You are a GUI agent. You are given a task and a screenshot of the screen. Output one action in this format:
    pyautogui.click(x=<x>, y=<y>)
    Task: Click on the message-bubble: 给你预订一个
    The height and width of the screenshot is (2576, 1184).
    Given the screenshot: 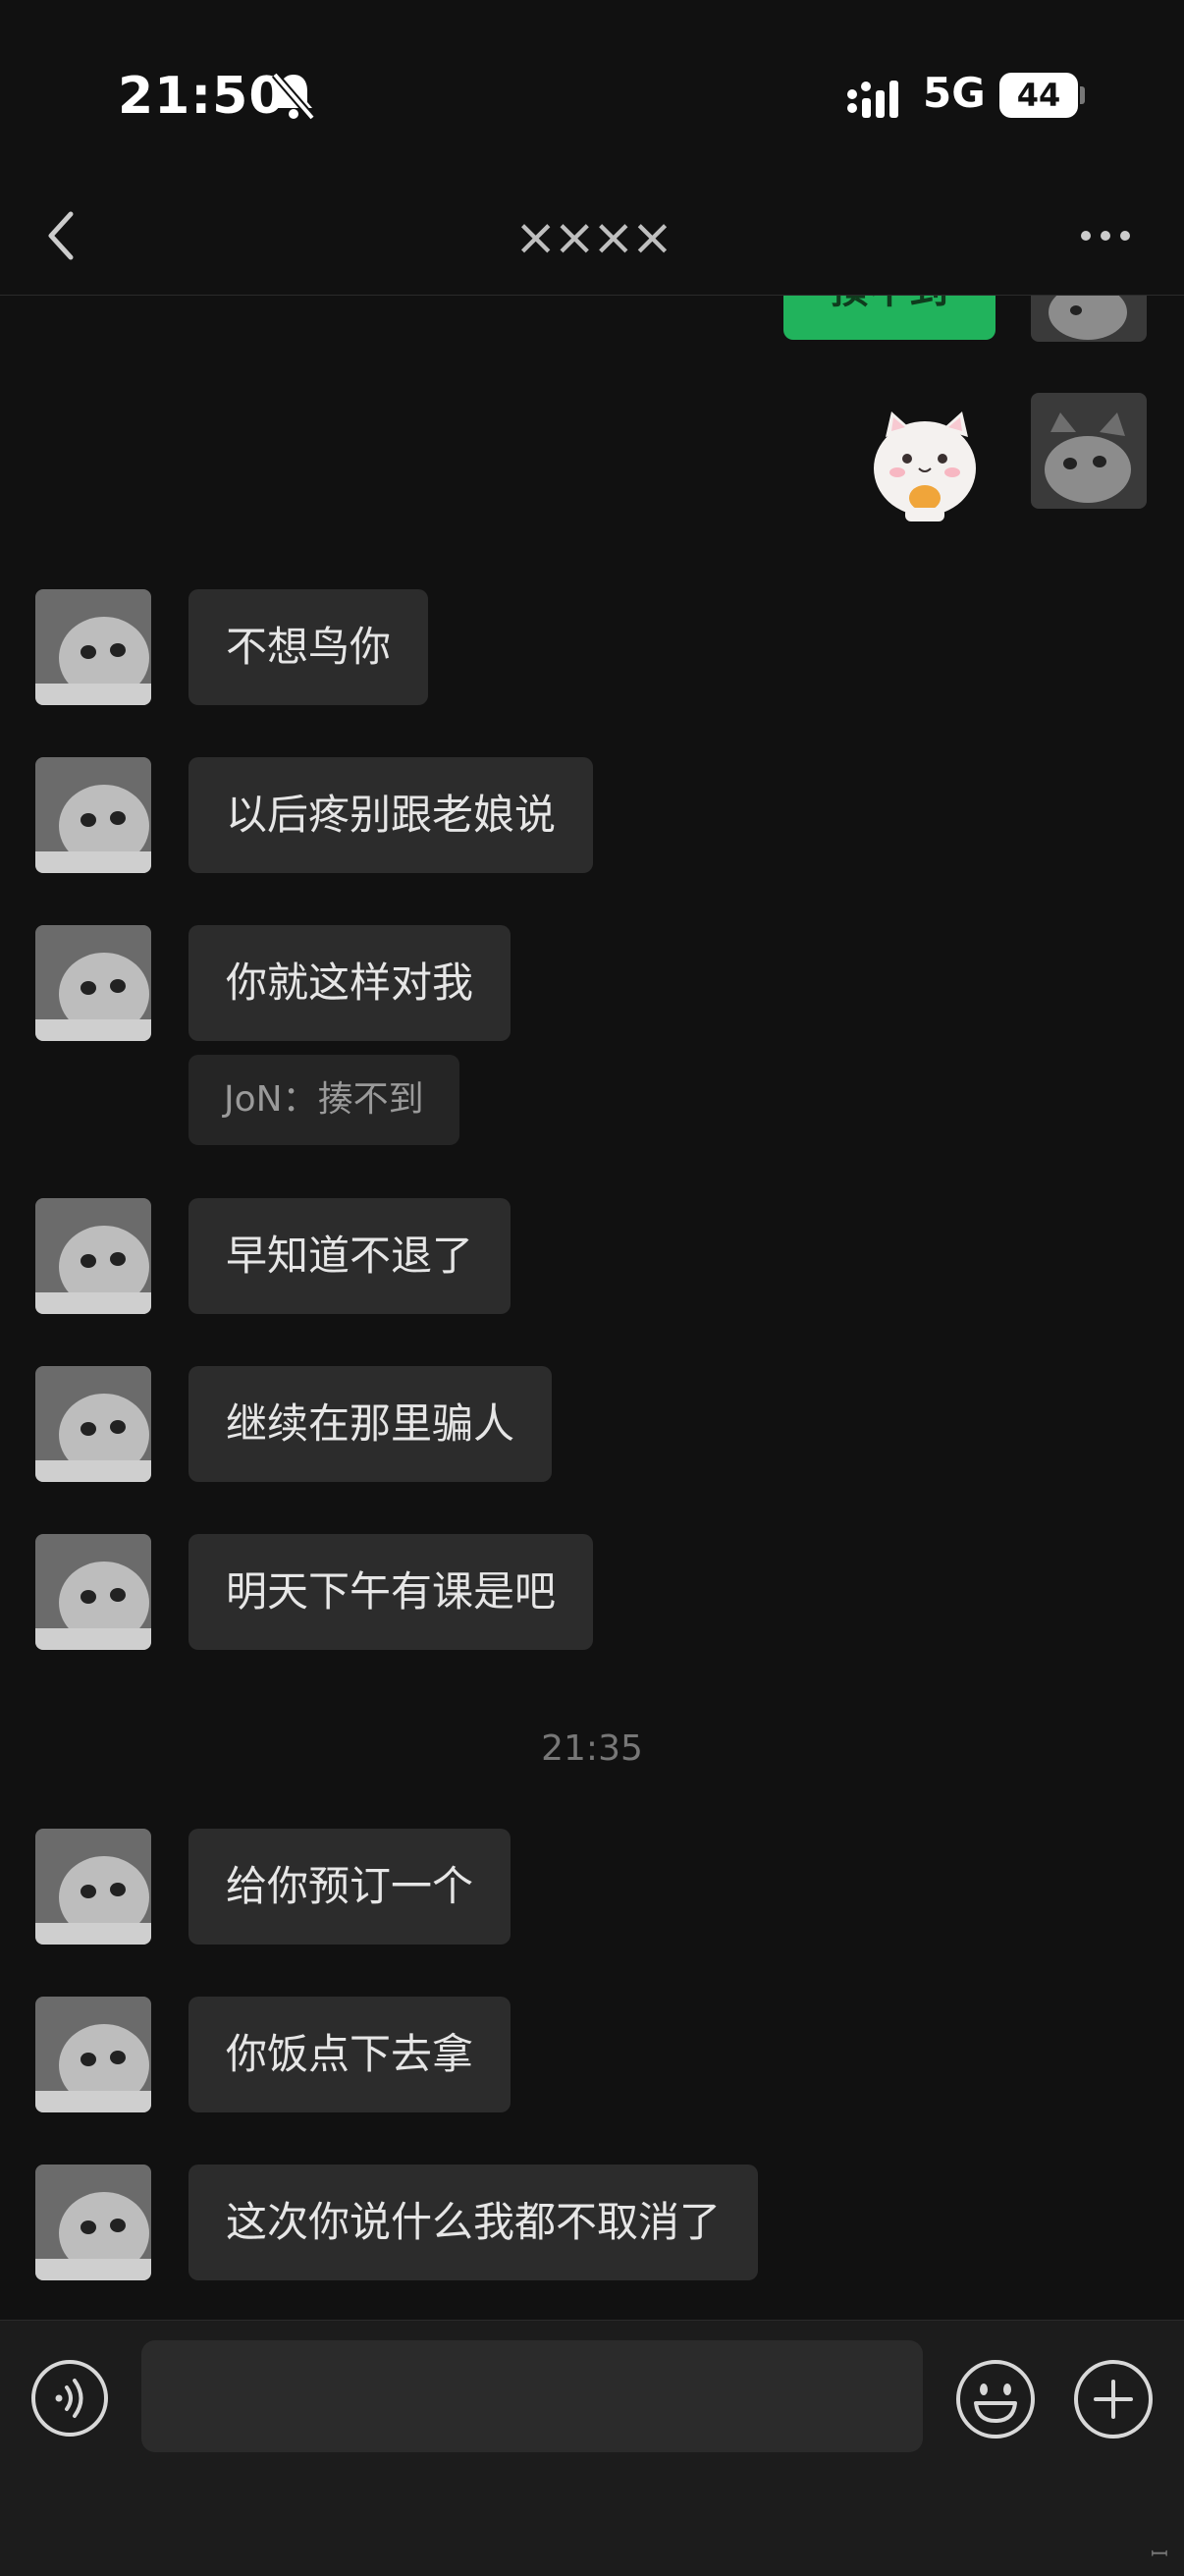 What is the action you would take?
    pyautogui.click(x=349, y=1887)
    